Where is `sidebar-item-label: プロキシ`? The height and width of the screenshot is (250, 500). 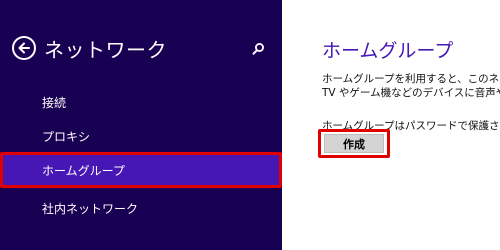 sidebar-item-label: プロキシ is located at coordinates (66, 136).